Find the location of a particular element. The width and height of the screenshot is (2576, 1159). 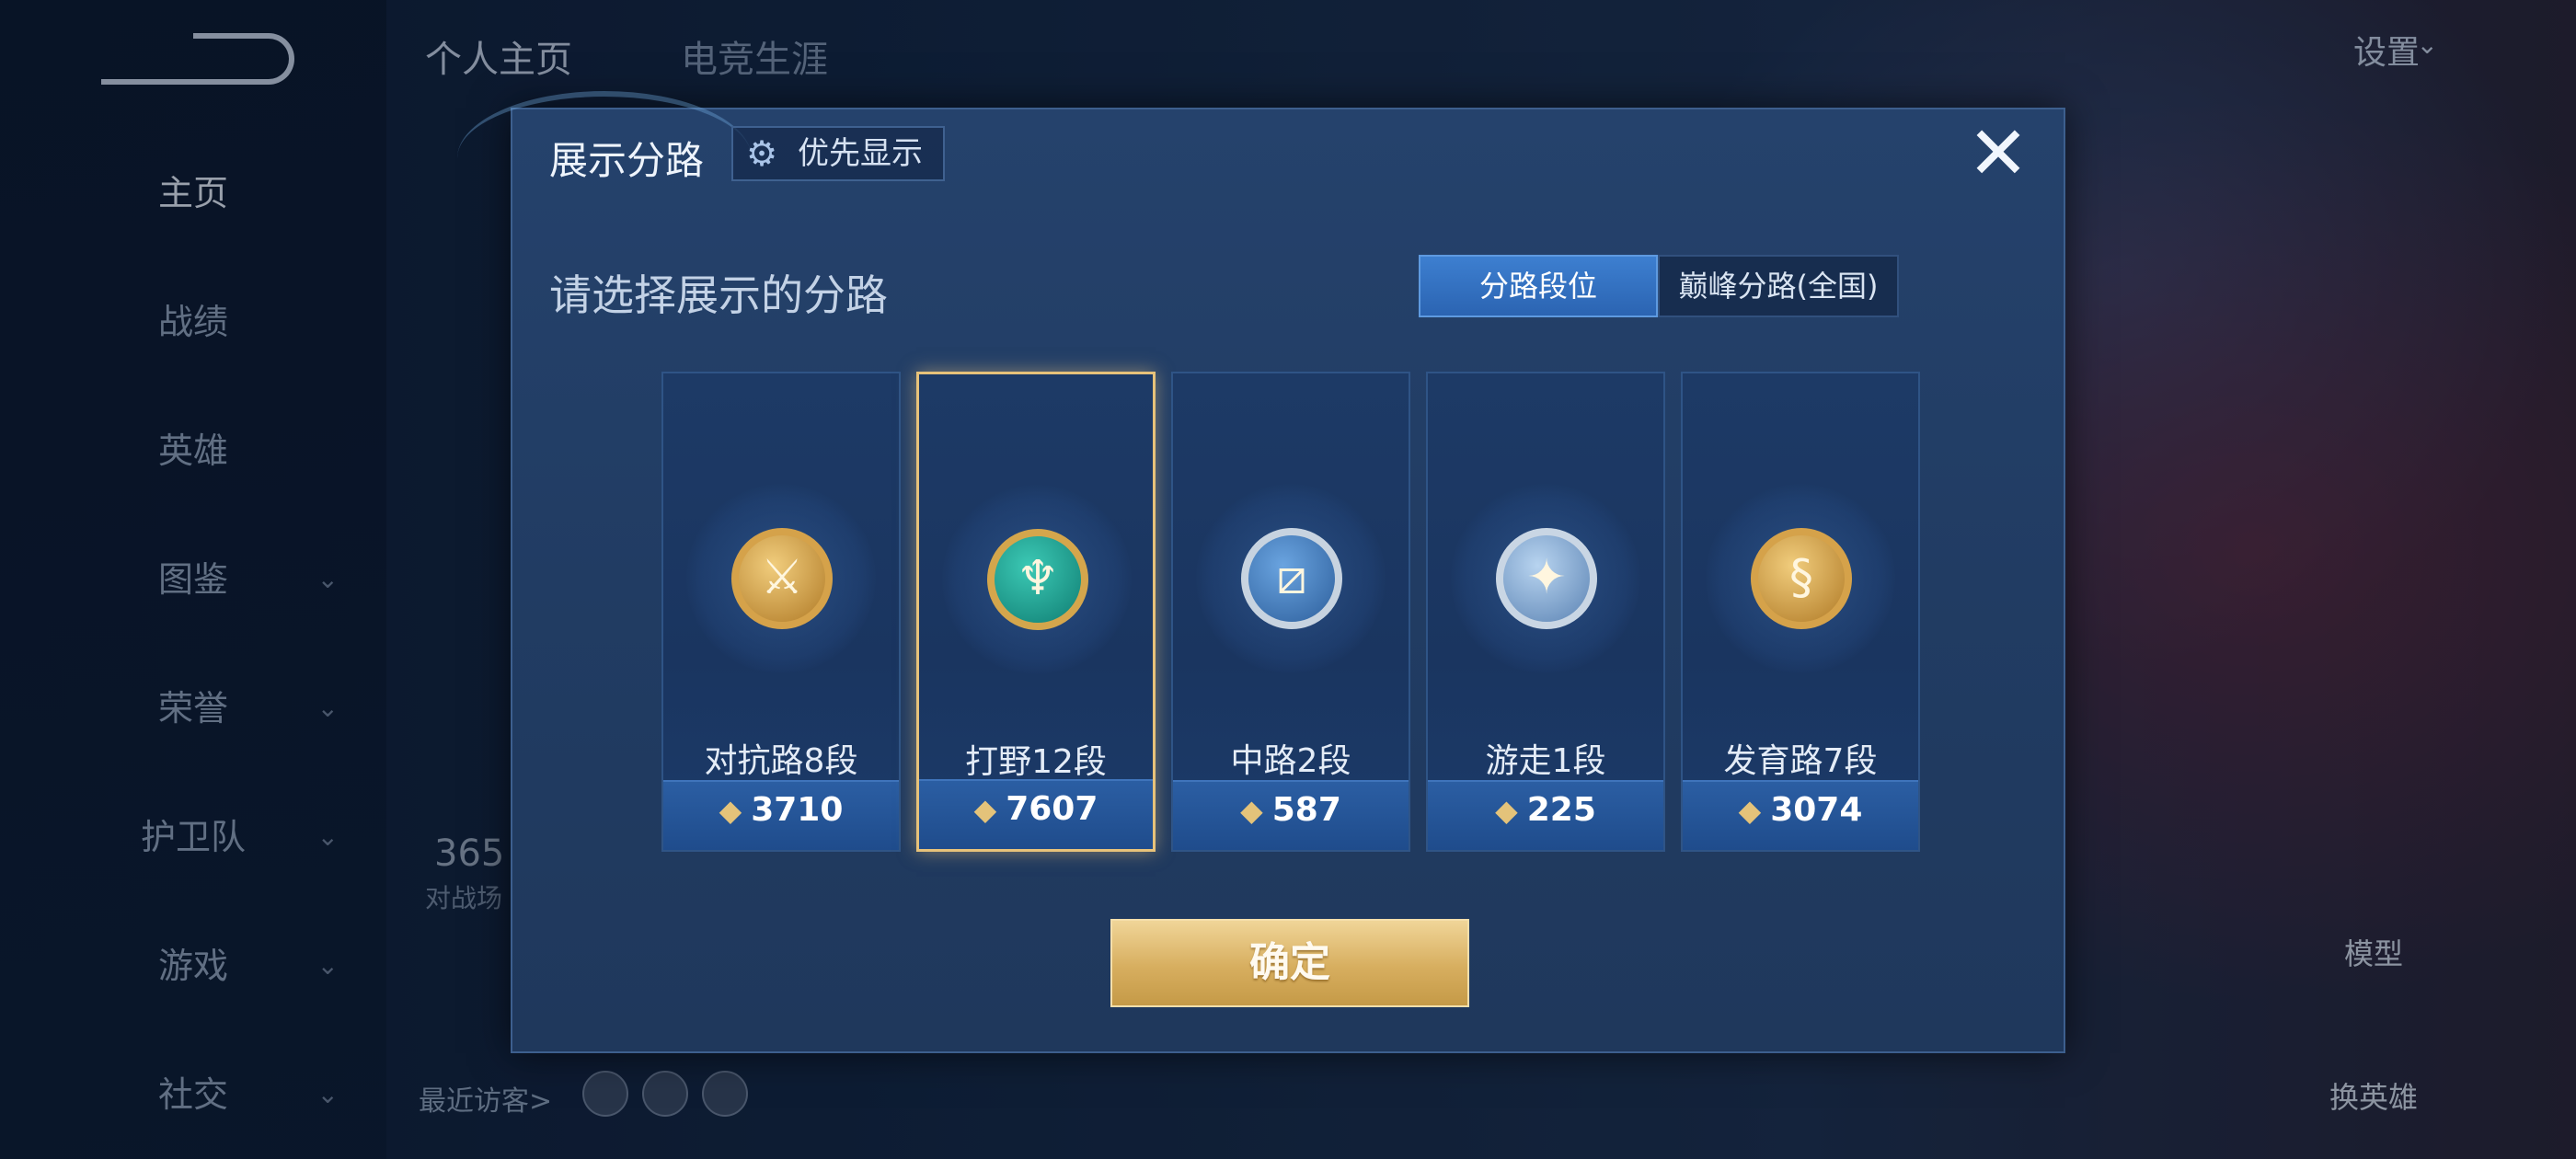

farm-lane-badge-icon: § is located at coordinates (1801, 578).